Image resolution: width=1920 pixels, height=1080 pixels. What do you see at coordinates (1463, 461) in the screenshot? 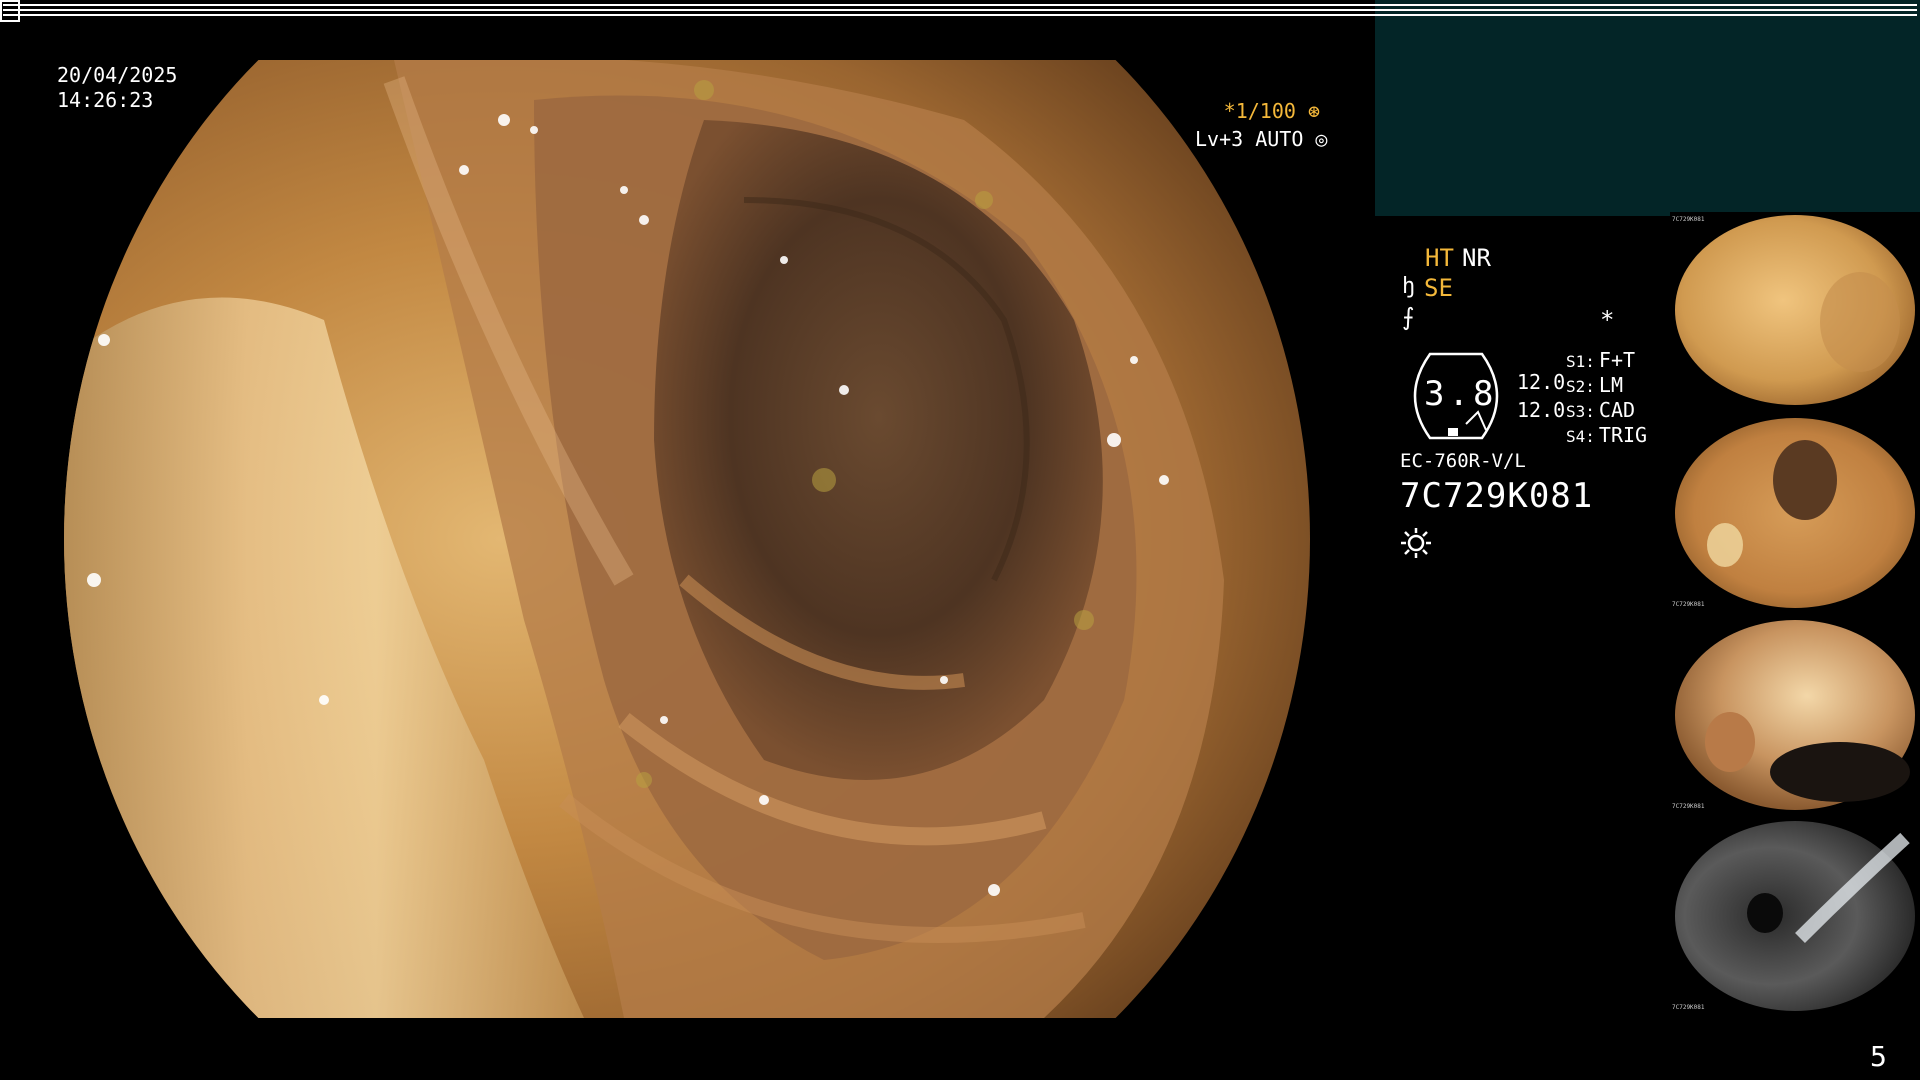
I see `scope-model: EC-760R-V/L` at bounding box center [1463, 461].